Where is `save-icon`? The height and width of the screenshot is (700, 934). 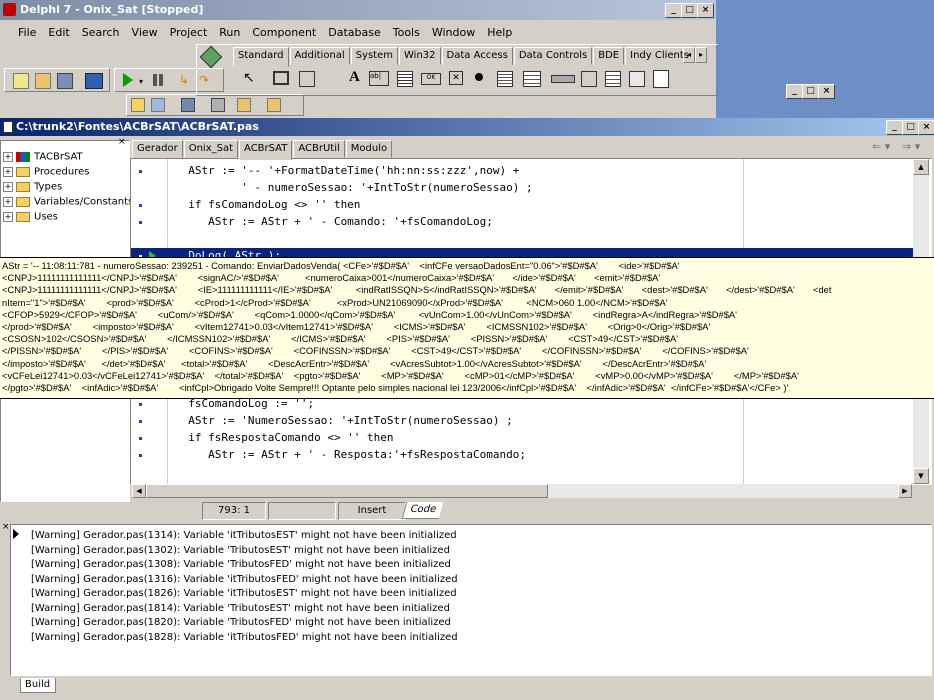 save-icon is located at coordinates (65, 81).